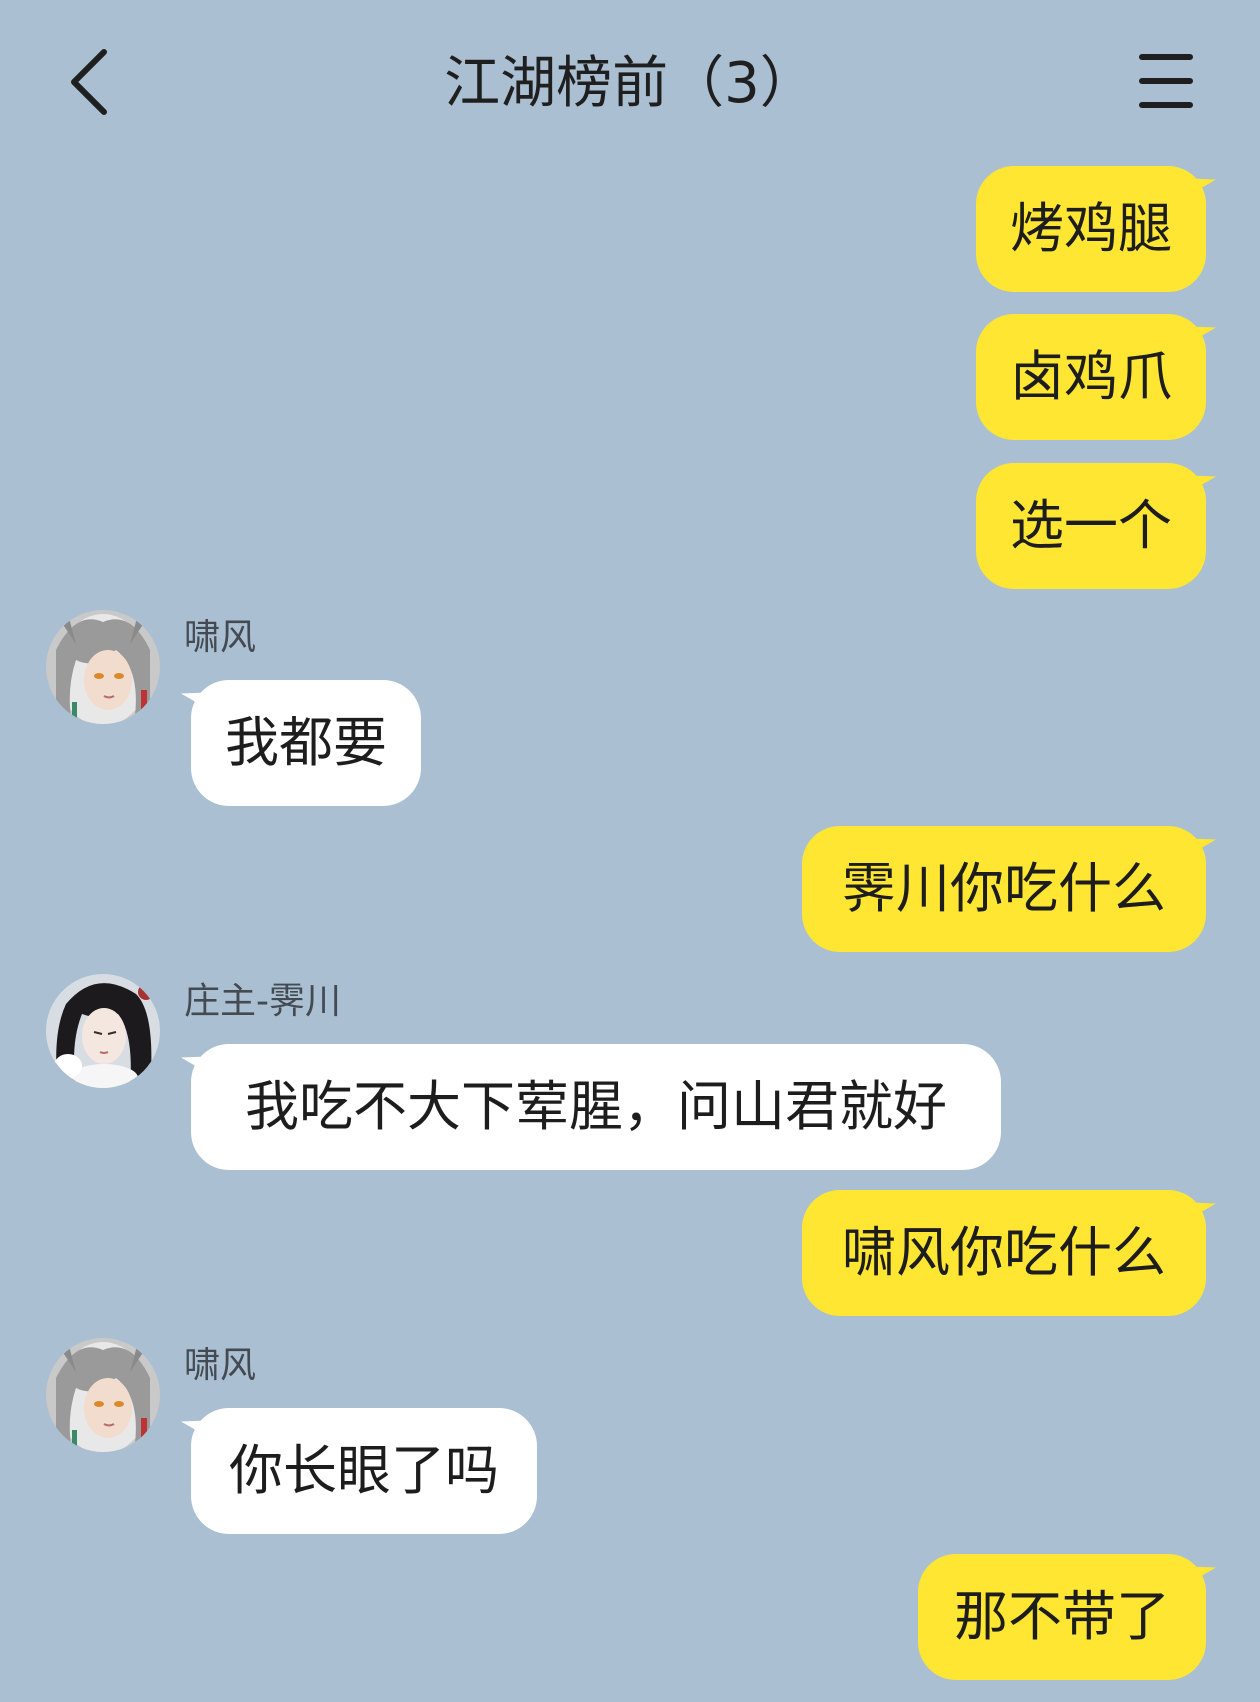  I want to click on message-bubble-them: 我都要, so click(306, 743).